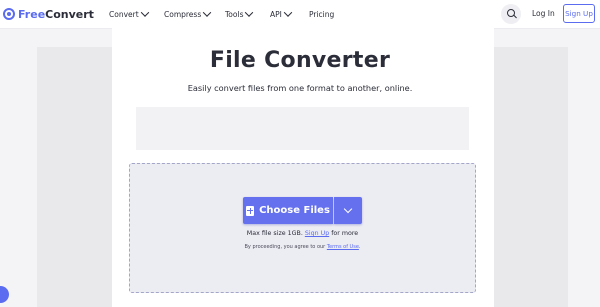 The height and width of the screenshot is (307, 600). I want to click on choose-files-label: Choose Files, so click(294, 210).